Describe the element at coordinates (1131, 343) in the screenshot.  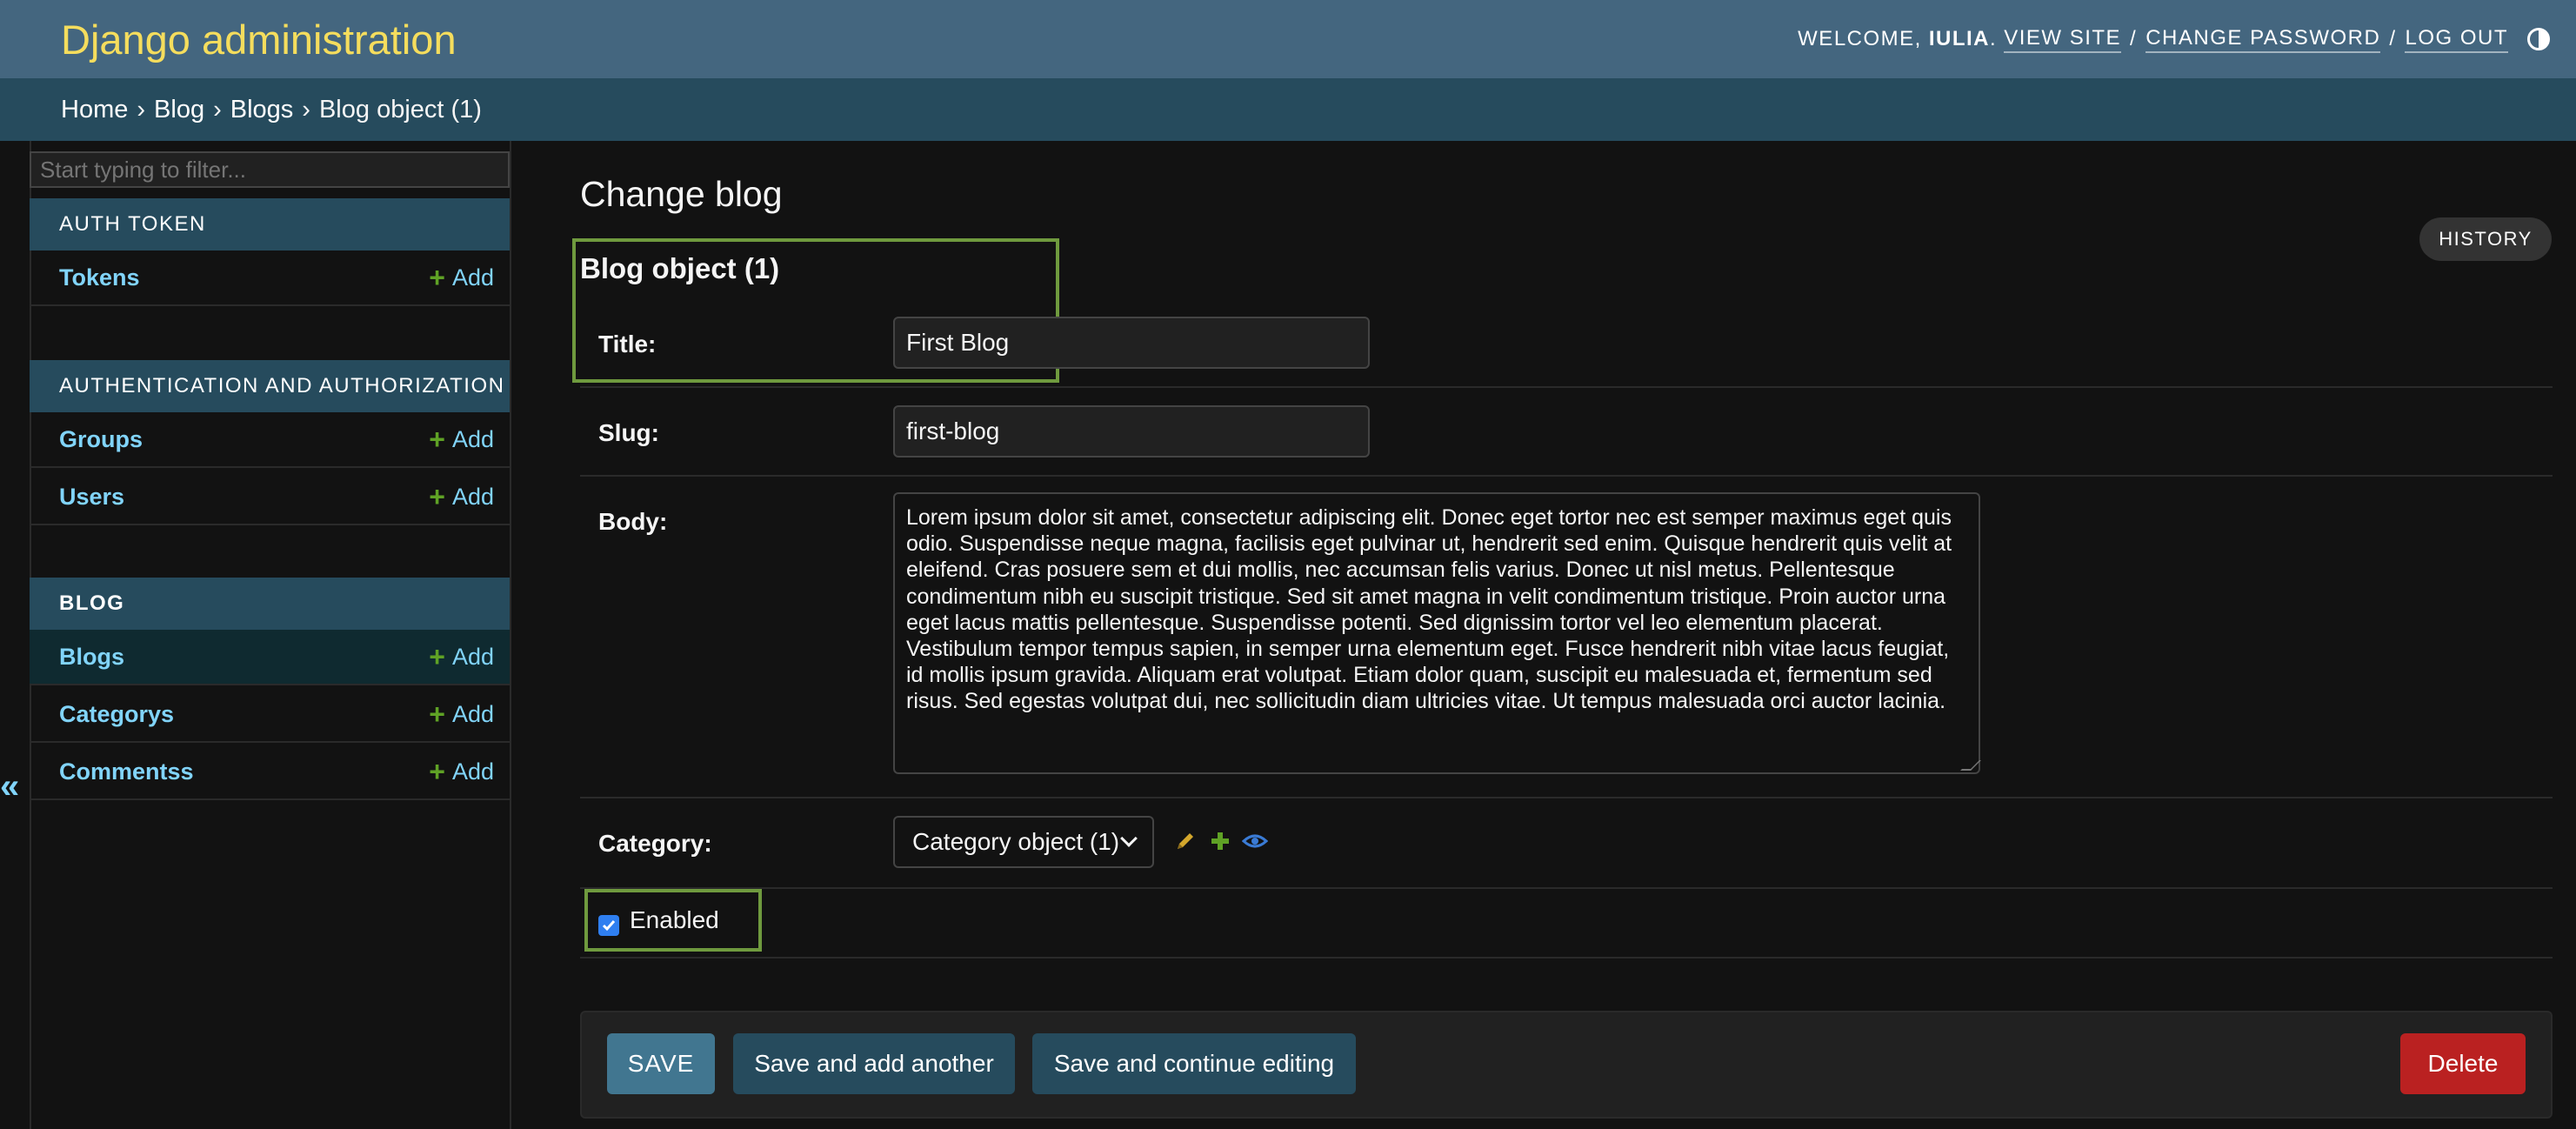
I see `title-input` at that location.